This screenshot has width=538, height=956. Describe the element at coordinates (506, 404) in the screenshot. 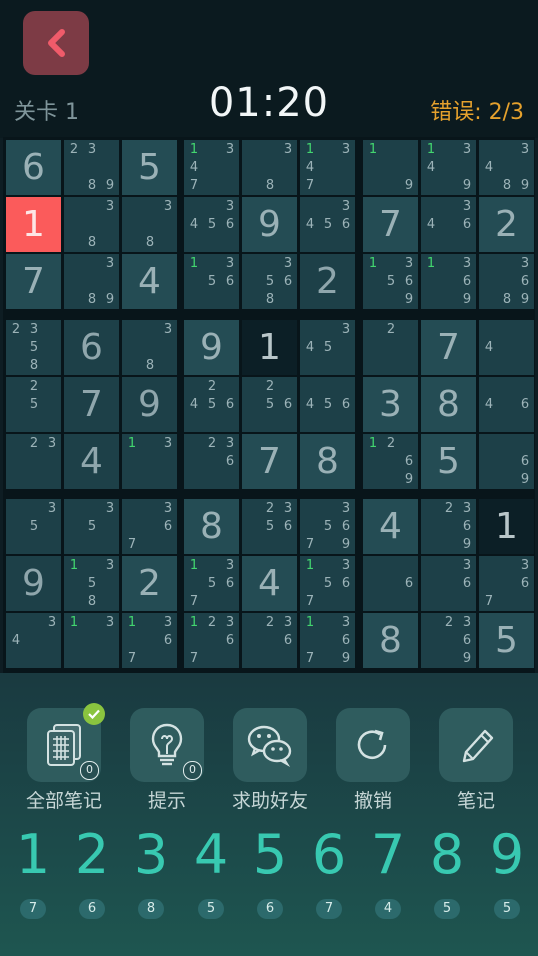

I see `sudoku-cell-r5c9: 46` at that location.